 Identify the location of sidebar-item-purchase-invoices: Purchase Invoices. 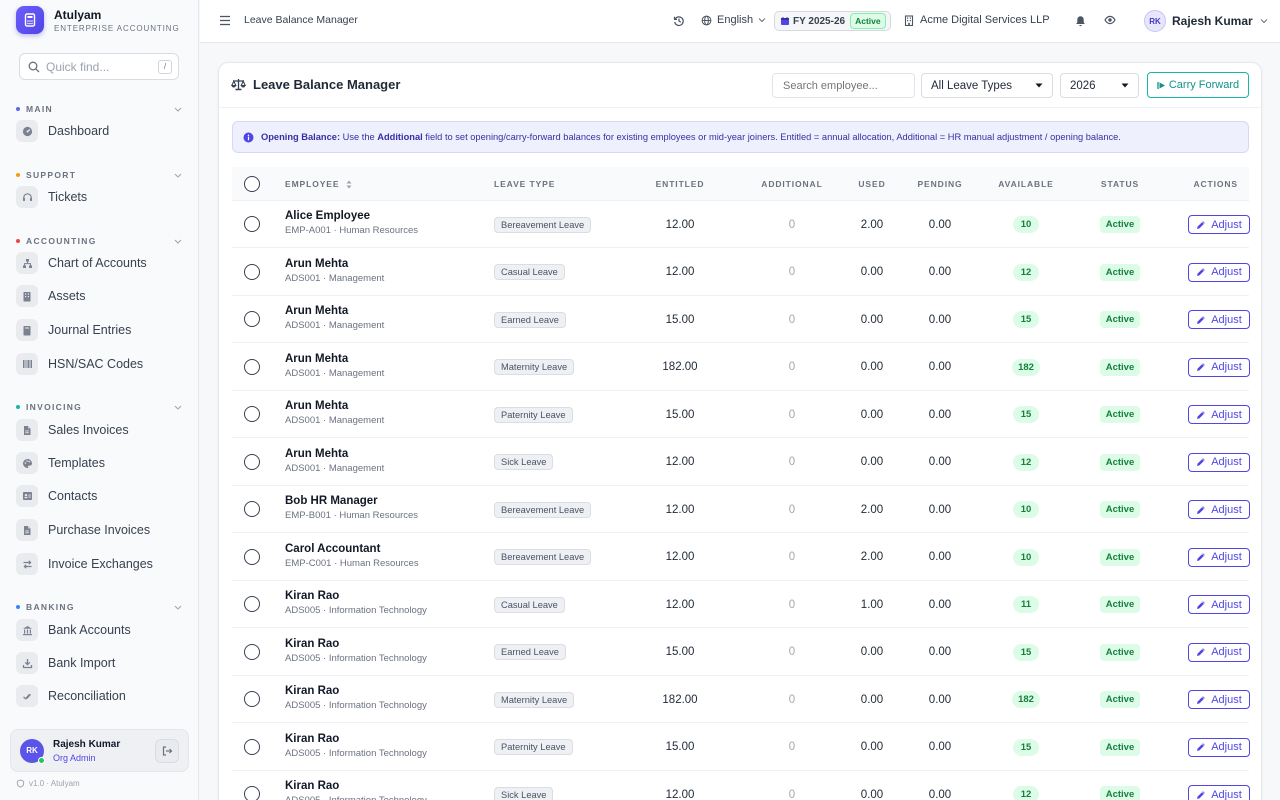
(99, 530).